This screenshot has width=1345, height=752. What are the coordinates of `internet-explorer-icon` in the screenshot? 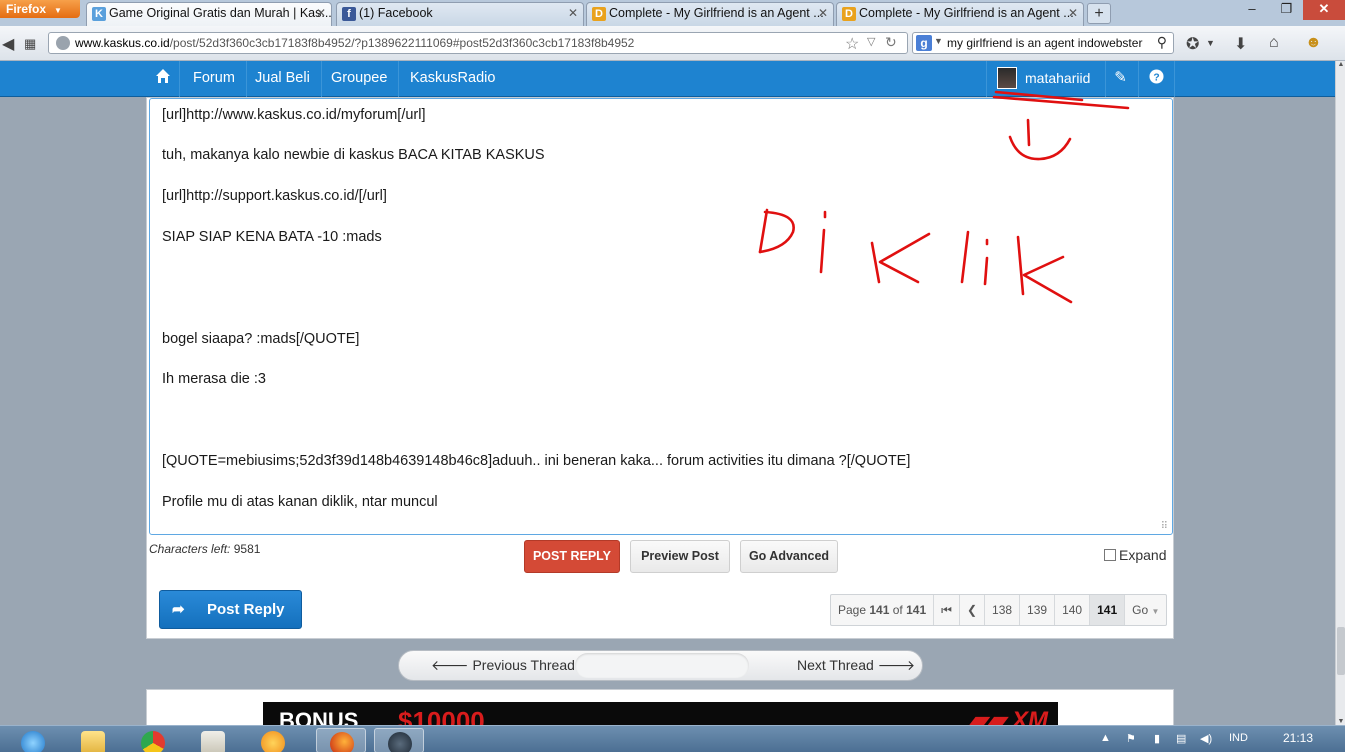 It's located at (33, 741).